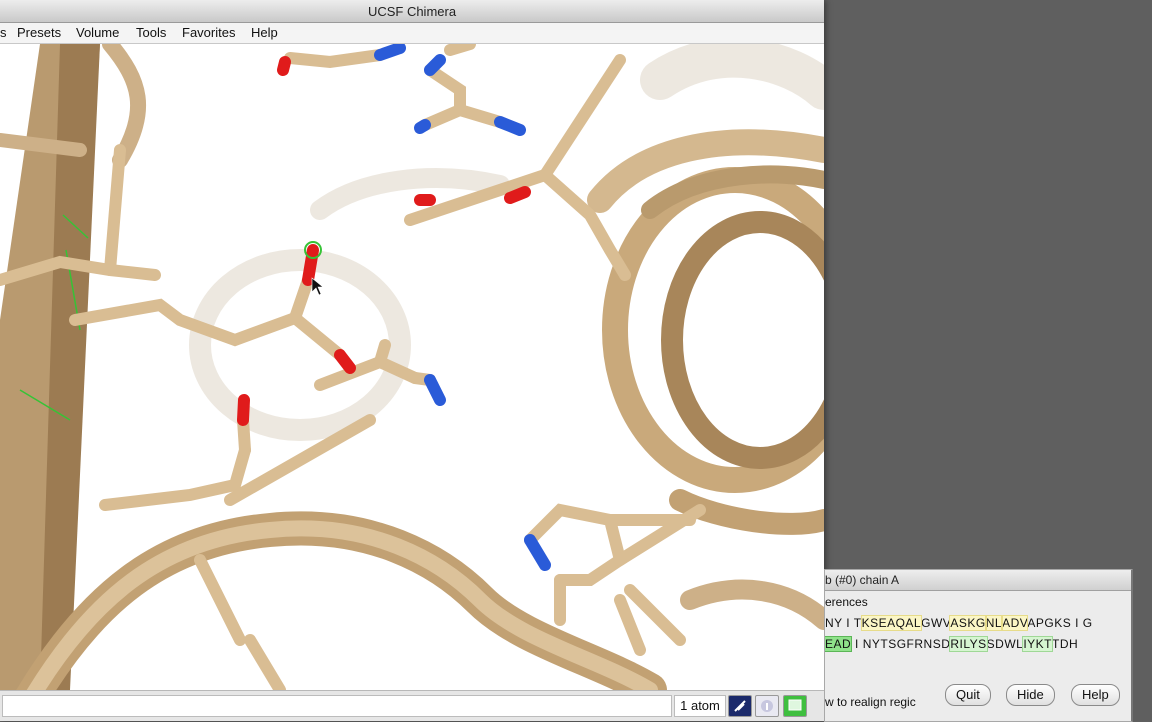 The image size is (1152, 722). I want to click on menu-item-volume: Volume, so click(97, 32).